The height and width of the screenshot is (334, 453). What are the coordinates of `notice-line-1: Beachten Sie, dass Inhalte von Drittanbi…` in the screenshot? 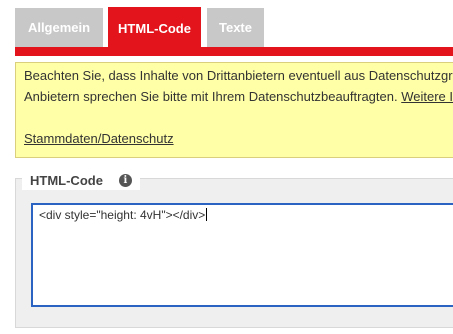 It's located at (238, 75).